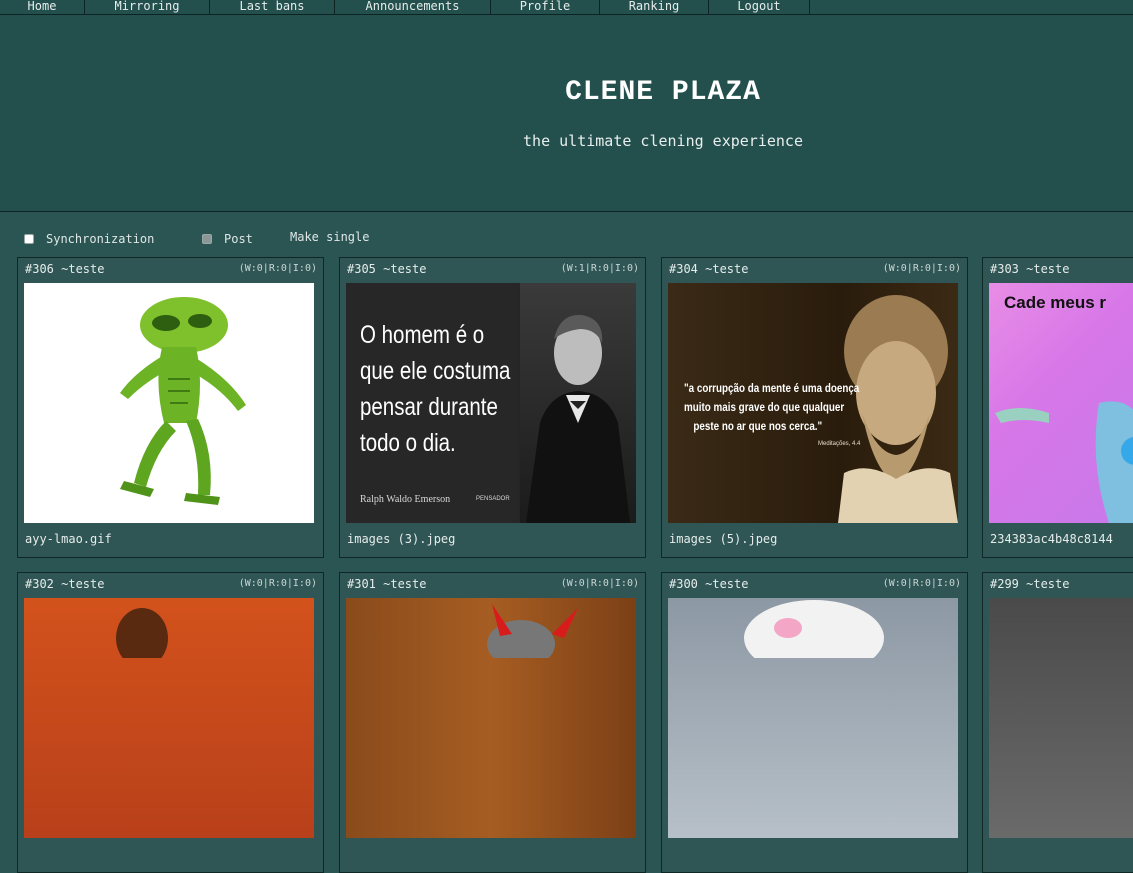  I want to click on portrait-photo, so click(578, 403).